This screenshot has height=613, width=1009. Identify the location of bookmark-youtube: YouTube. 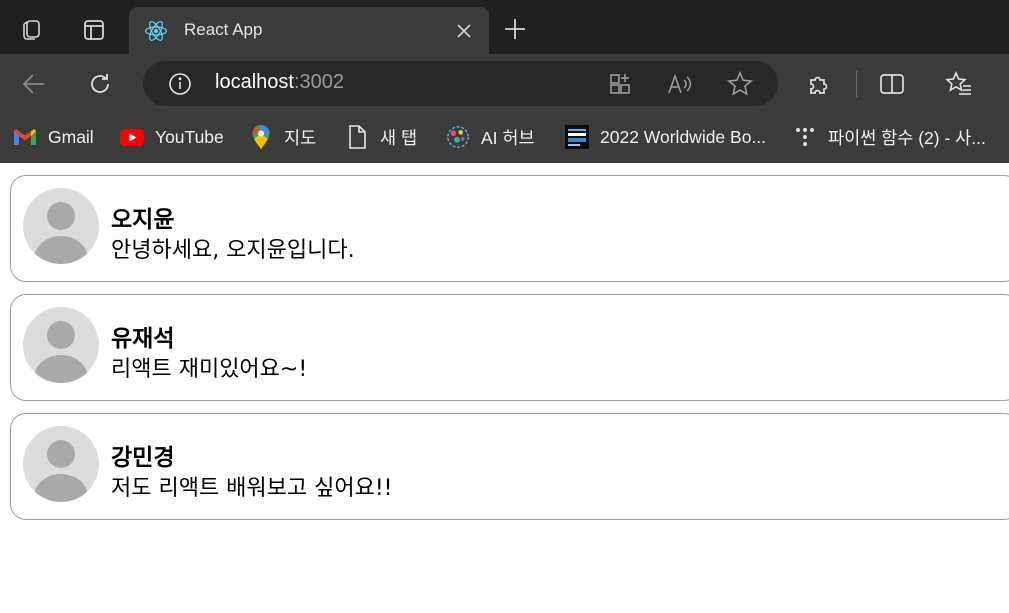
(172, 137).